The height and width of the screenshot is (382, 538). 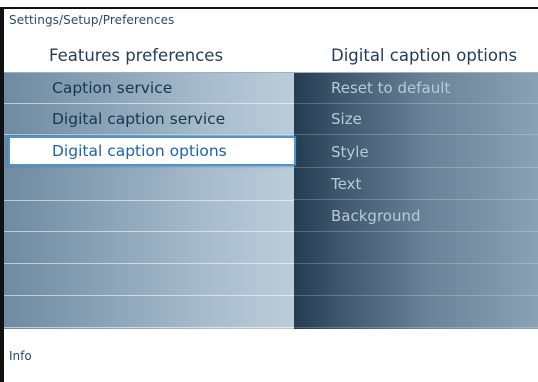 I want to click on right-menu-item-size: Size, so click(x=416, y=119).